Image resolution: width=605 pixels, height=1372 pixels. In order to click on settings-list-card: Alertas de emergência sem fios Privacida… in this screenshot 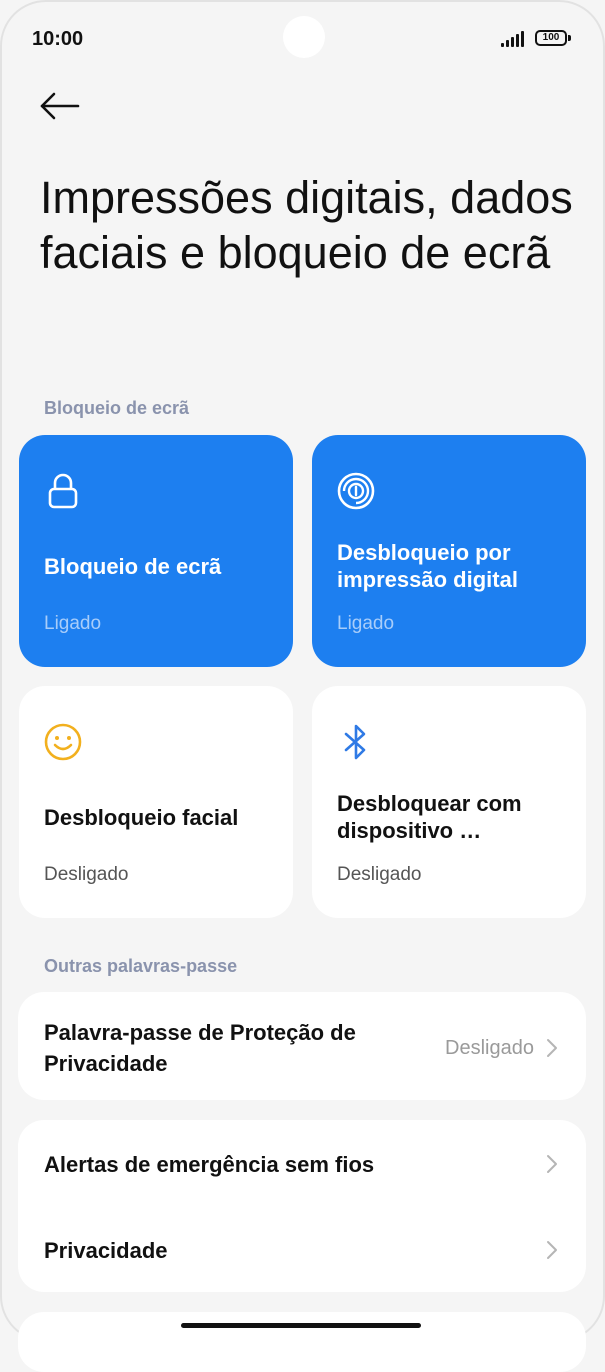, I will do `click(302, 1206)`.